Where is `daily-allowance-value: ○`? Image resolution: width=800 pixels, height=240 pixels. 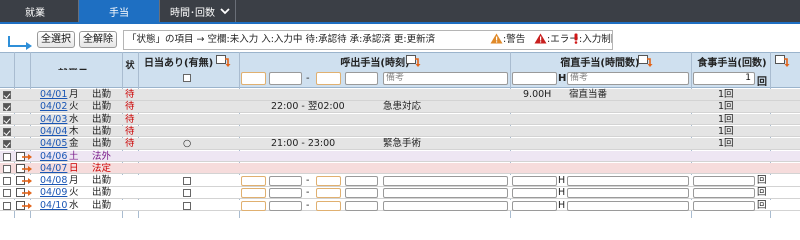
daily-allowance-value: ○ is located at coordinates (187, 144).